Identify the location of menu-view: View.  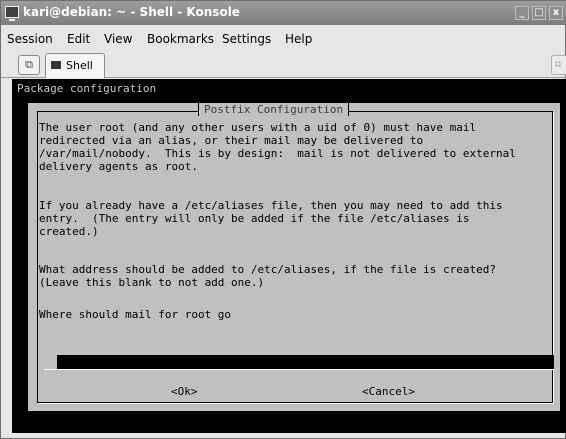
(118, 39).